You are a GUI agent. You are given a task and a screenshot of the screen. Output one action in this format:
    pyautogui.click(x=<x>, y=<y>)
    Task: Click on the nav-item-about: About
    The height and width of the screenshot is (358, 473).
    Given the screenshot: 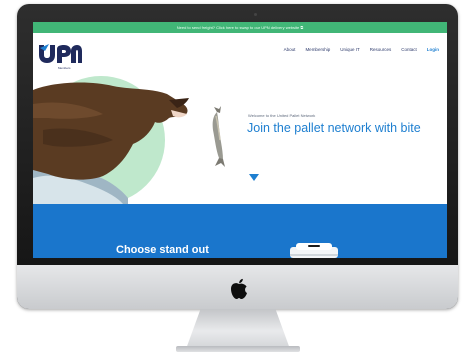 What is the action you would take?
    pyautogui.click(x=290, y=49)
    